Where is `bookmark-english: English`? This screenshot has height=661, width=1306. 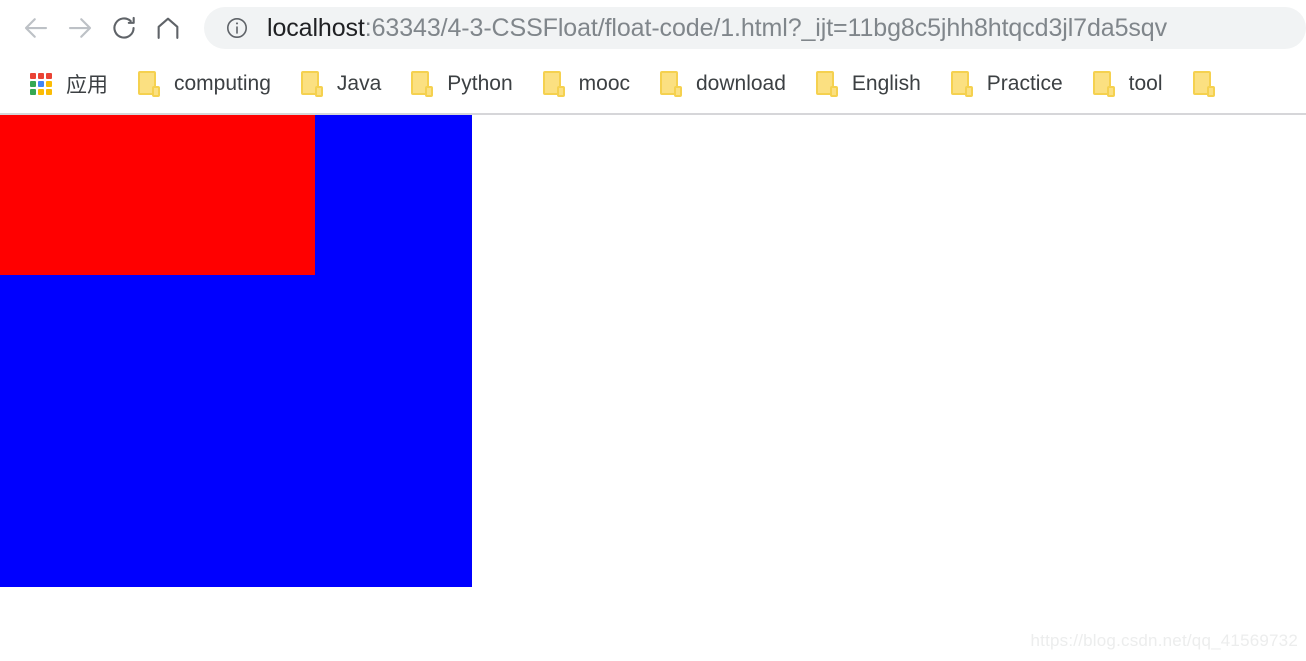 bookmark-english: English is located at coordinates (868, 84).